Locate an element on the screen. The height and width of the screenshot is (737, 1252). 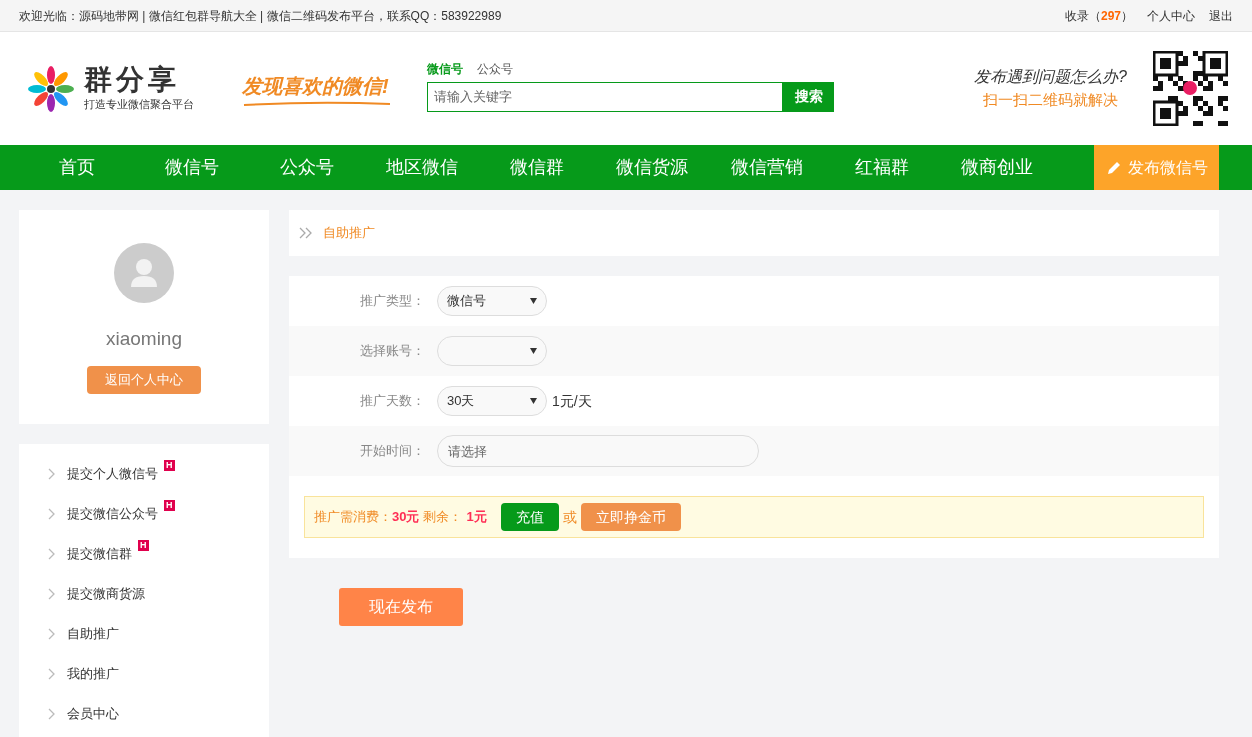
sidebar-item: 提交个人微信号 H is located at coordinates (158, 474).